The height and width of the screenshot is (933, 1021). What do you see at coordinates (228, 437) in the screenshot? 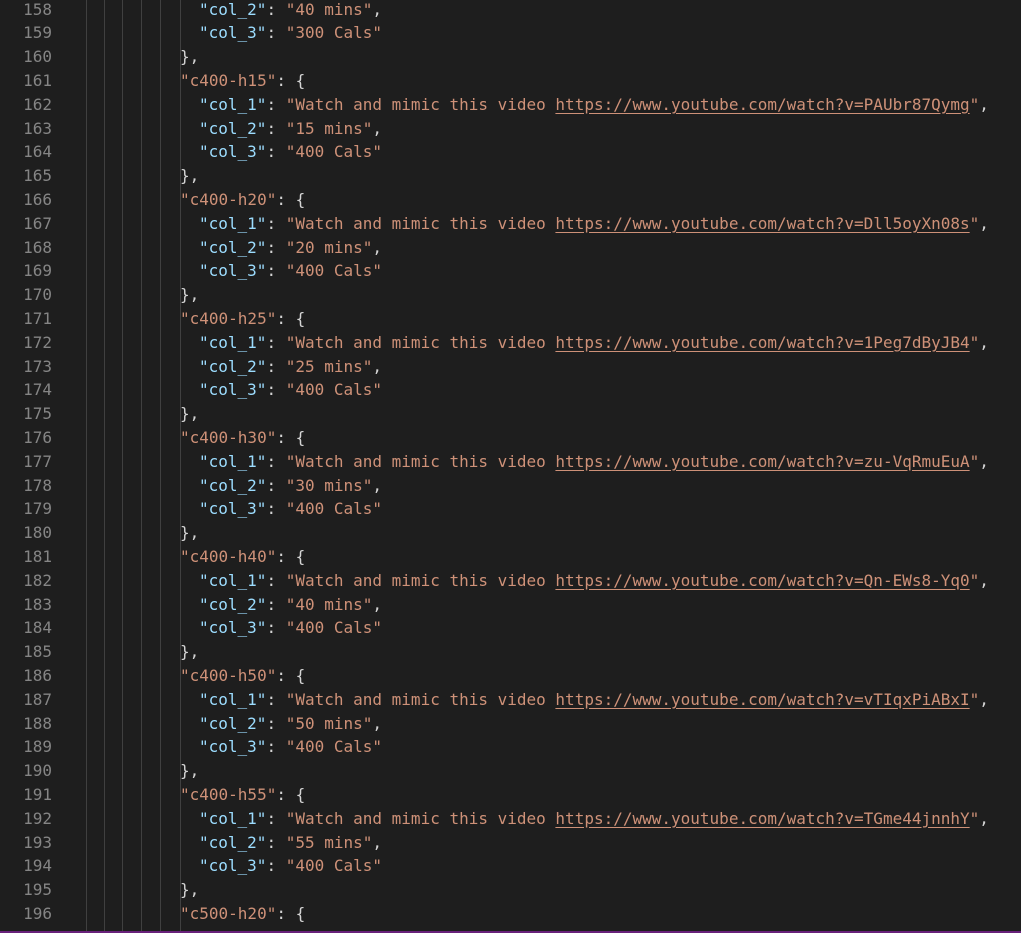
I see `object-key: "c400-h30"` at bounding box center [228, 437].